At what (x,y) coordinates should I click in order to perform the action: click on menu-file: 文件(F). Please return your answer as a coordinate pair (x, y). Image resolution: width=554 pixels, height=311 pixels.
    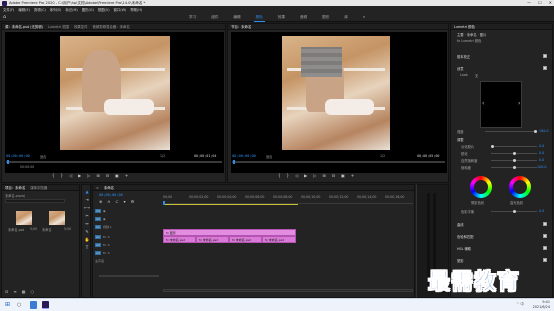
    Looking at the image, I should click on (8, 9).